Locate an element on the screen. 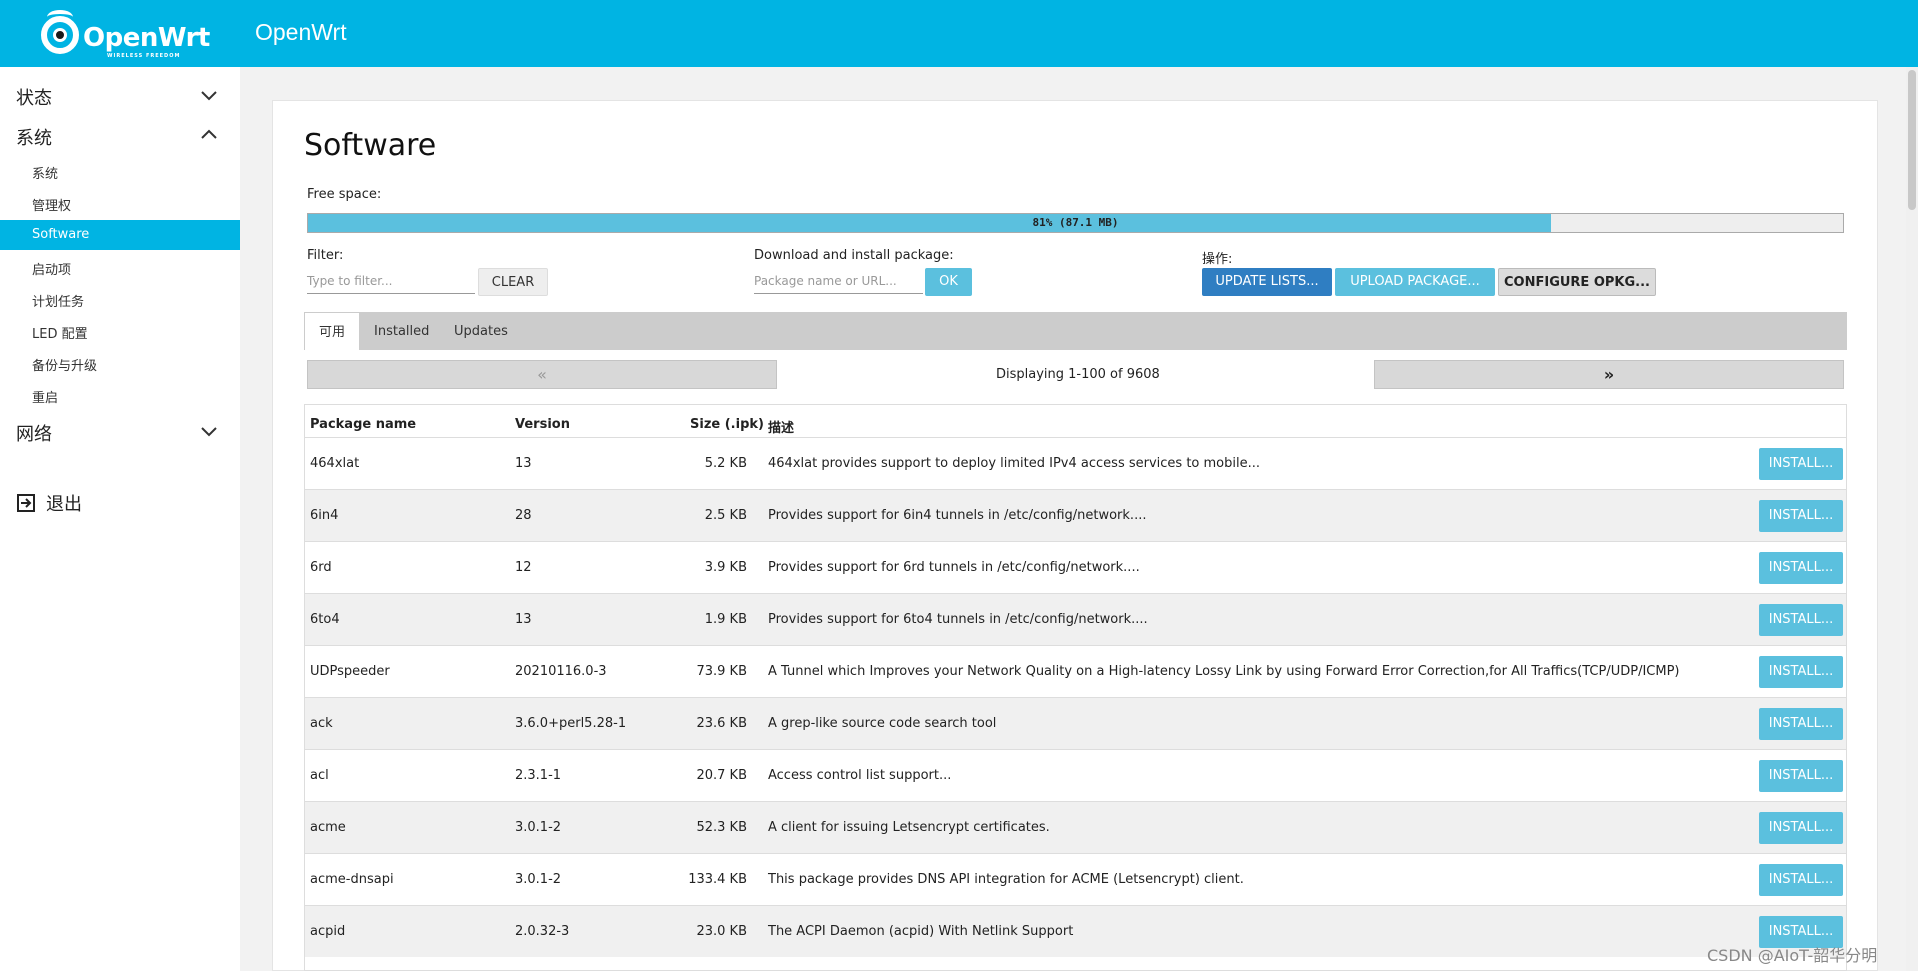 The width and height of the screenshot is (1918, 971). prev-page-button: « is located at coordinates (542, 374).